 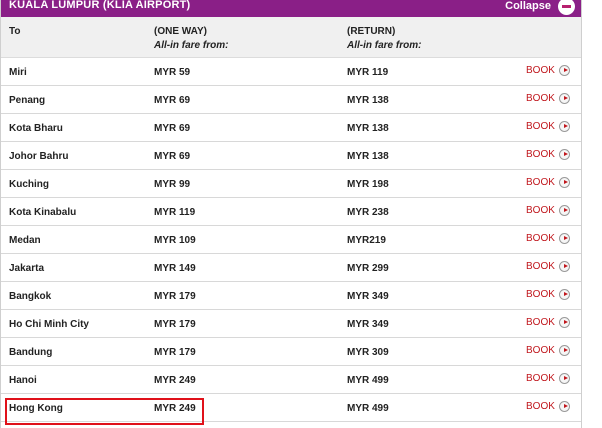 What do you see at coordinates (172, 184) in the screenshot?
I see `one-way-fare: MYR 99` at bounding box center [172, 184].